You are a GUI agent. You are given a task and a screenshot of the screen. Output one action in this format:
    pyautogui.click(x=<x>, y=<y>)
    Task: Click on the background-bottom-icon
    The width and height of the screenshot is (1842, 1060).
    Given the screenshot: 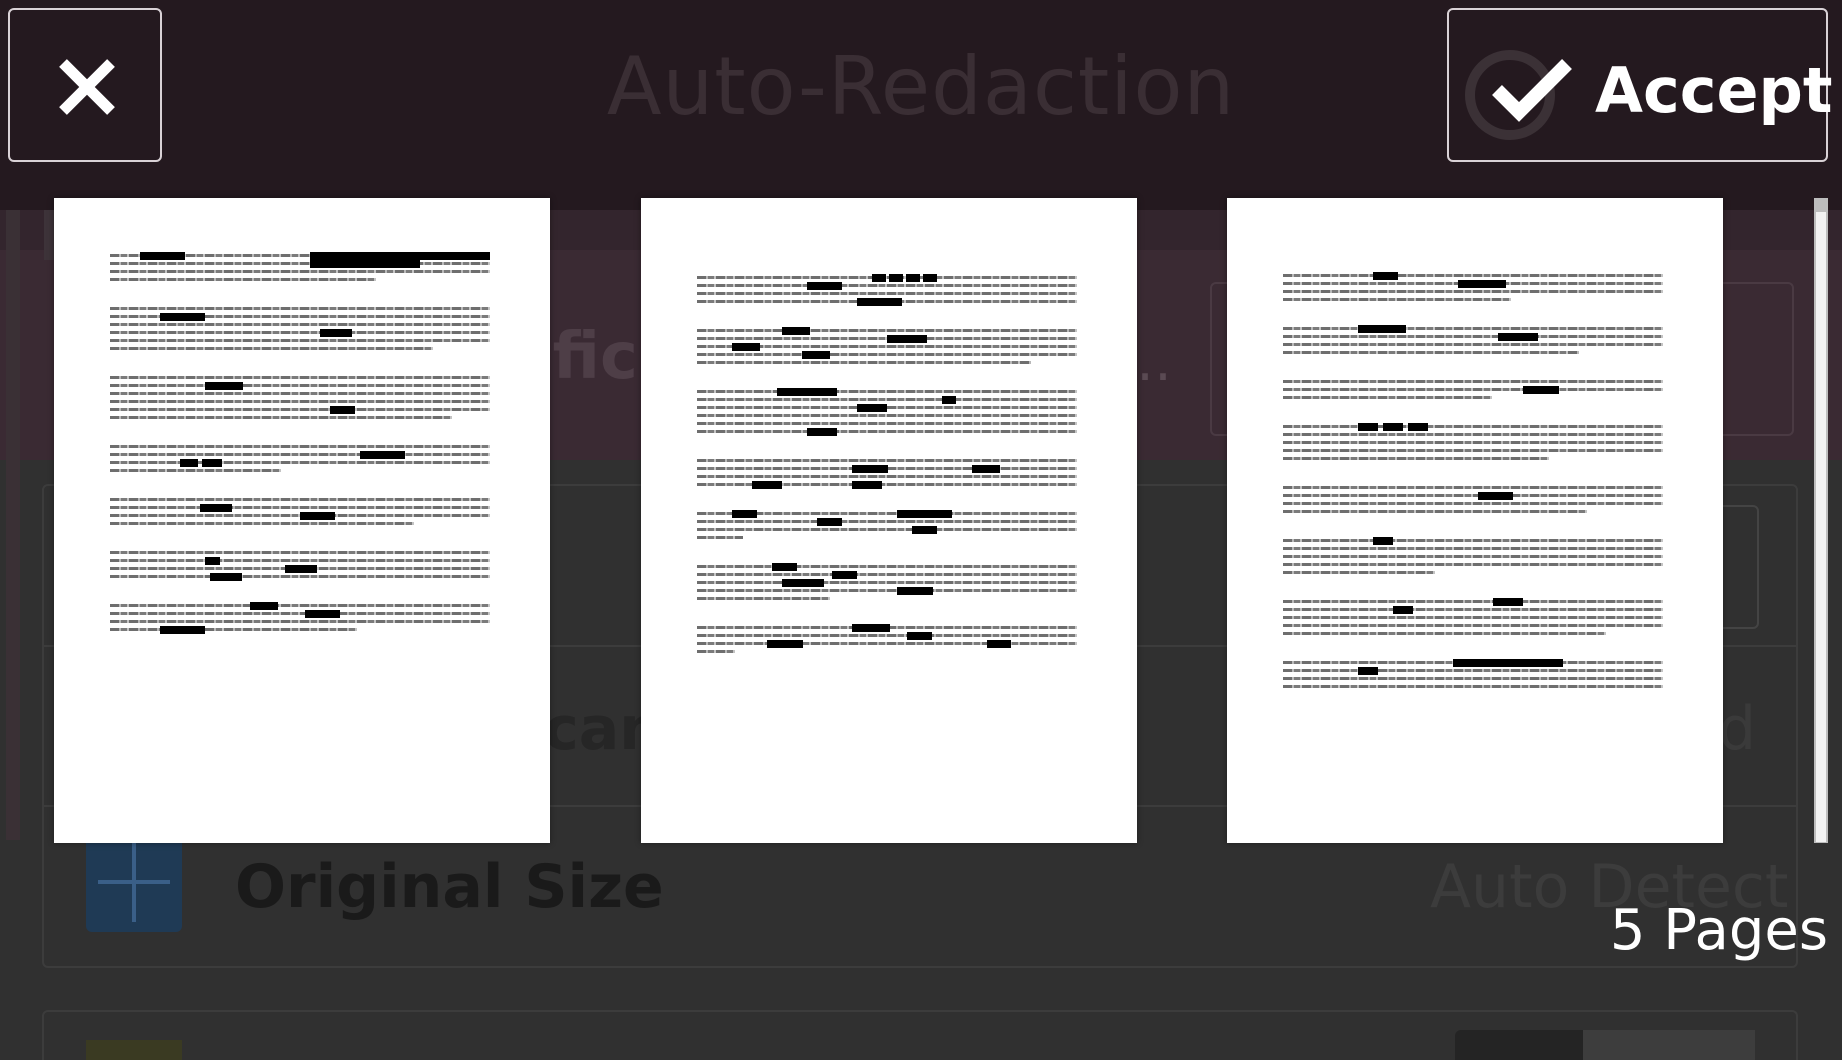 What is the action you would take?
    pyautogui.click(x=134, y=1050)
    